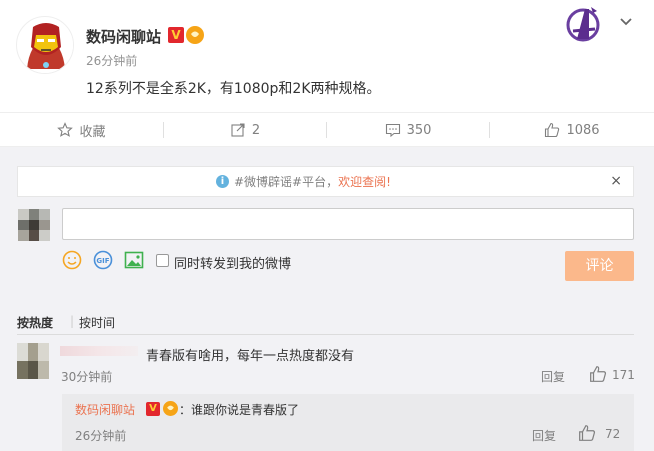 The width and height of the screenshot is (654, 451). I want to click on repost-checkbox, so click(162, 260).